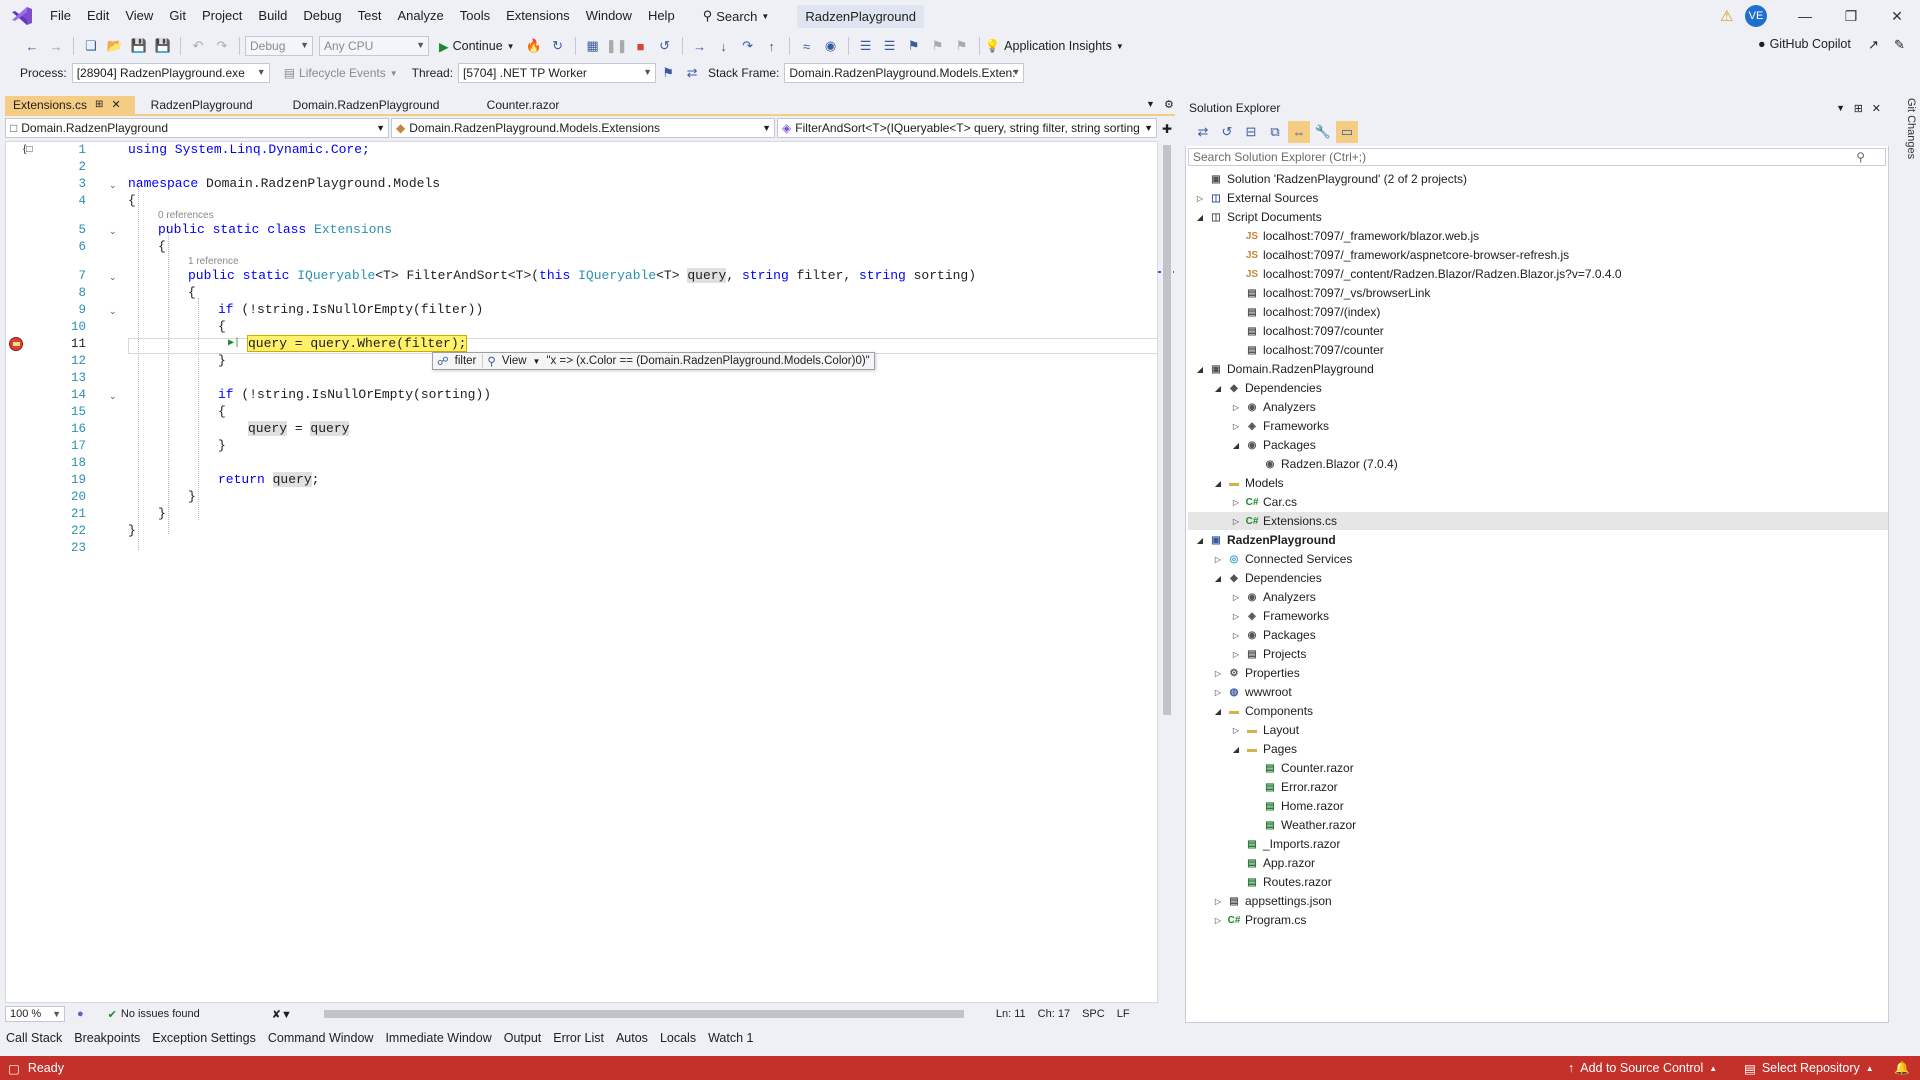  Describe the element at coordinates (593, 46) in the screenshot. I see `browser-link-icon: ▦` at that location.